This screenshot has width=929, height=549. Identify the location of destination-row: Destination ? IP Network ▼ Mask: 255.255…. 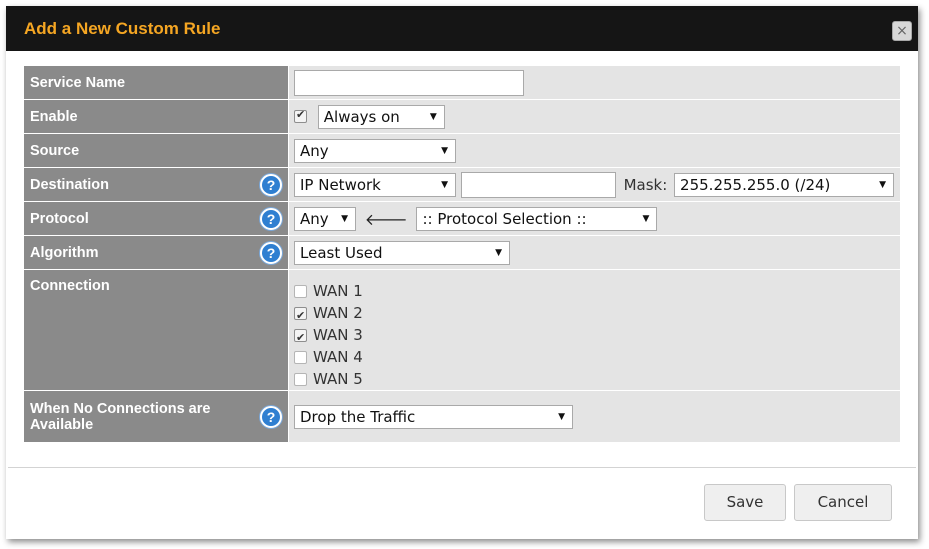
(462, 184).